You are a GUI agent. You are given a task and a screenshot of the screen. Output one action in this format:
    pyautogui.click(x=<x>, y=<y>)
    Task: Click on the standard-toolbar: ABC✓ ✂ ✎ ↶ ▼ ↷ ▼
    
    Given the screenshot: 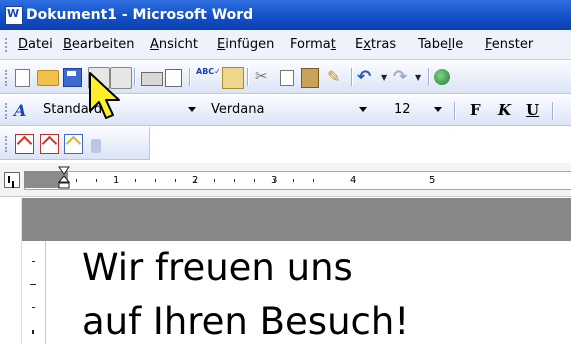 What is the action you would take?
    pyautogui.click(x=285, y=77)
    